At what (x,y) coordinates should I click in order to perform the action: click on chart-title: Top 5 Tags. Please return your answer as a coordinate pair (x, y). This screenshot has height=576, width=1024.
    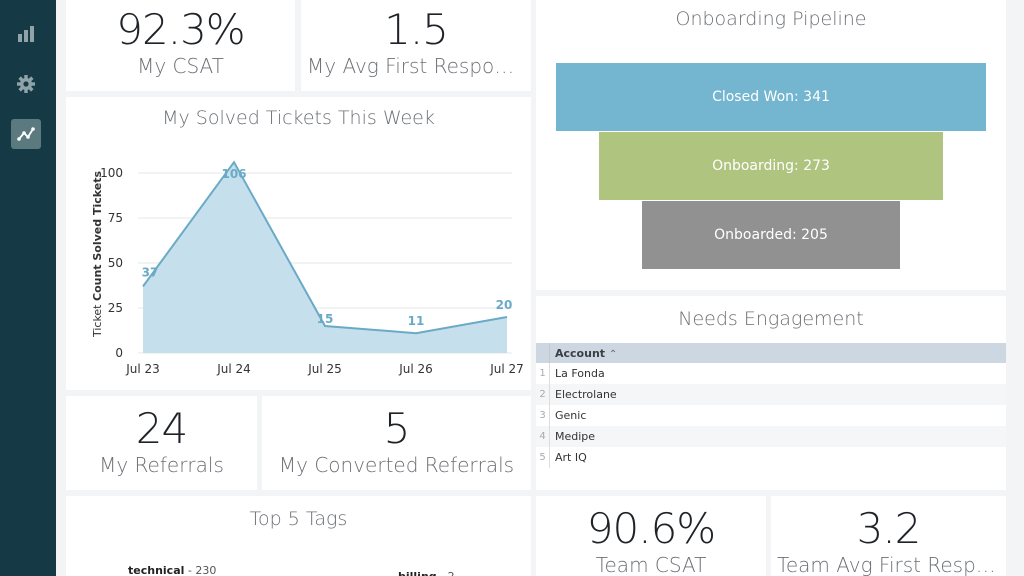
    Looking at the image, I should click on (298, 519).